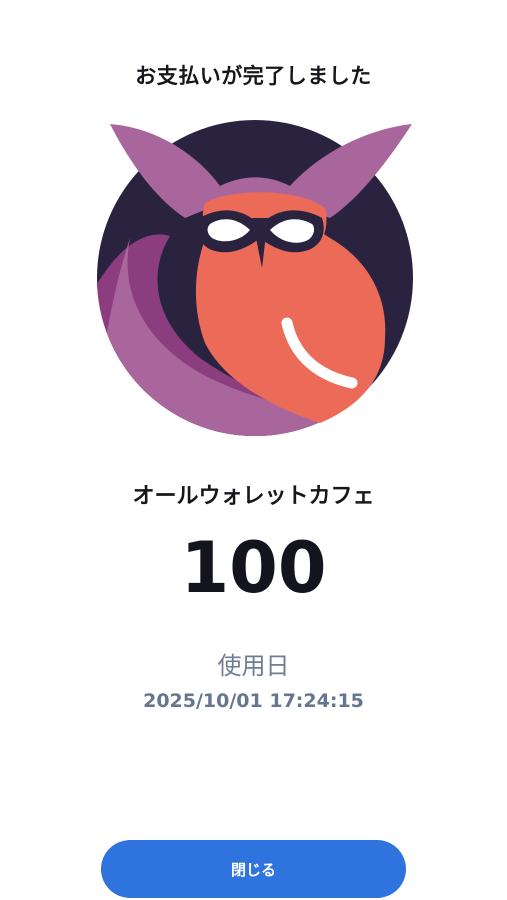 This screenshot has width=507, height=900. What do you see at coordinates (253, 666) in the screenshot?
I see `usage-date-label: 使用日` at bounding box center [253, 666].